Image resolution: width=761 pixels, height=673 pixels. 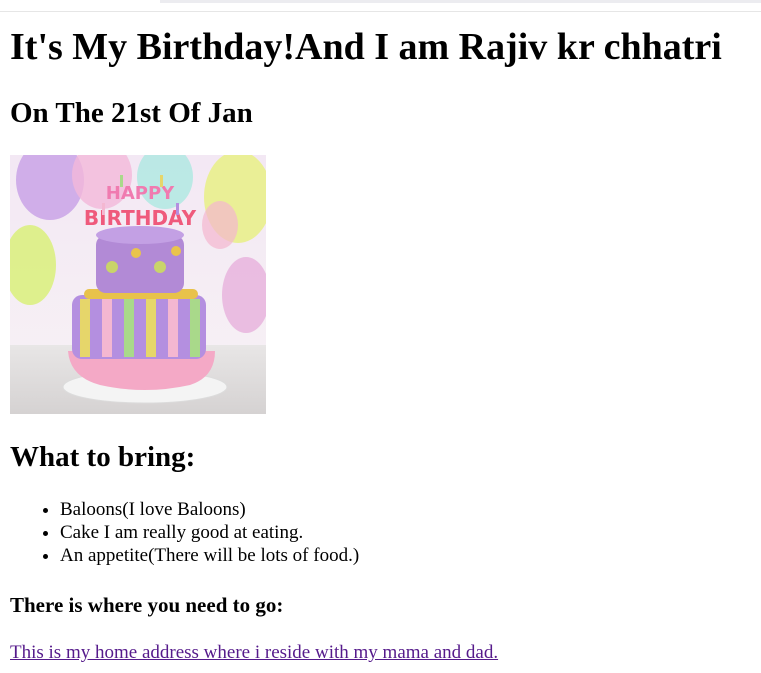 What do you see at coordinates (103, 457) in the screenshot?
I see `what-to-bring-heading: What to bring:` at bounding box center [103, 457].